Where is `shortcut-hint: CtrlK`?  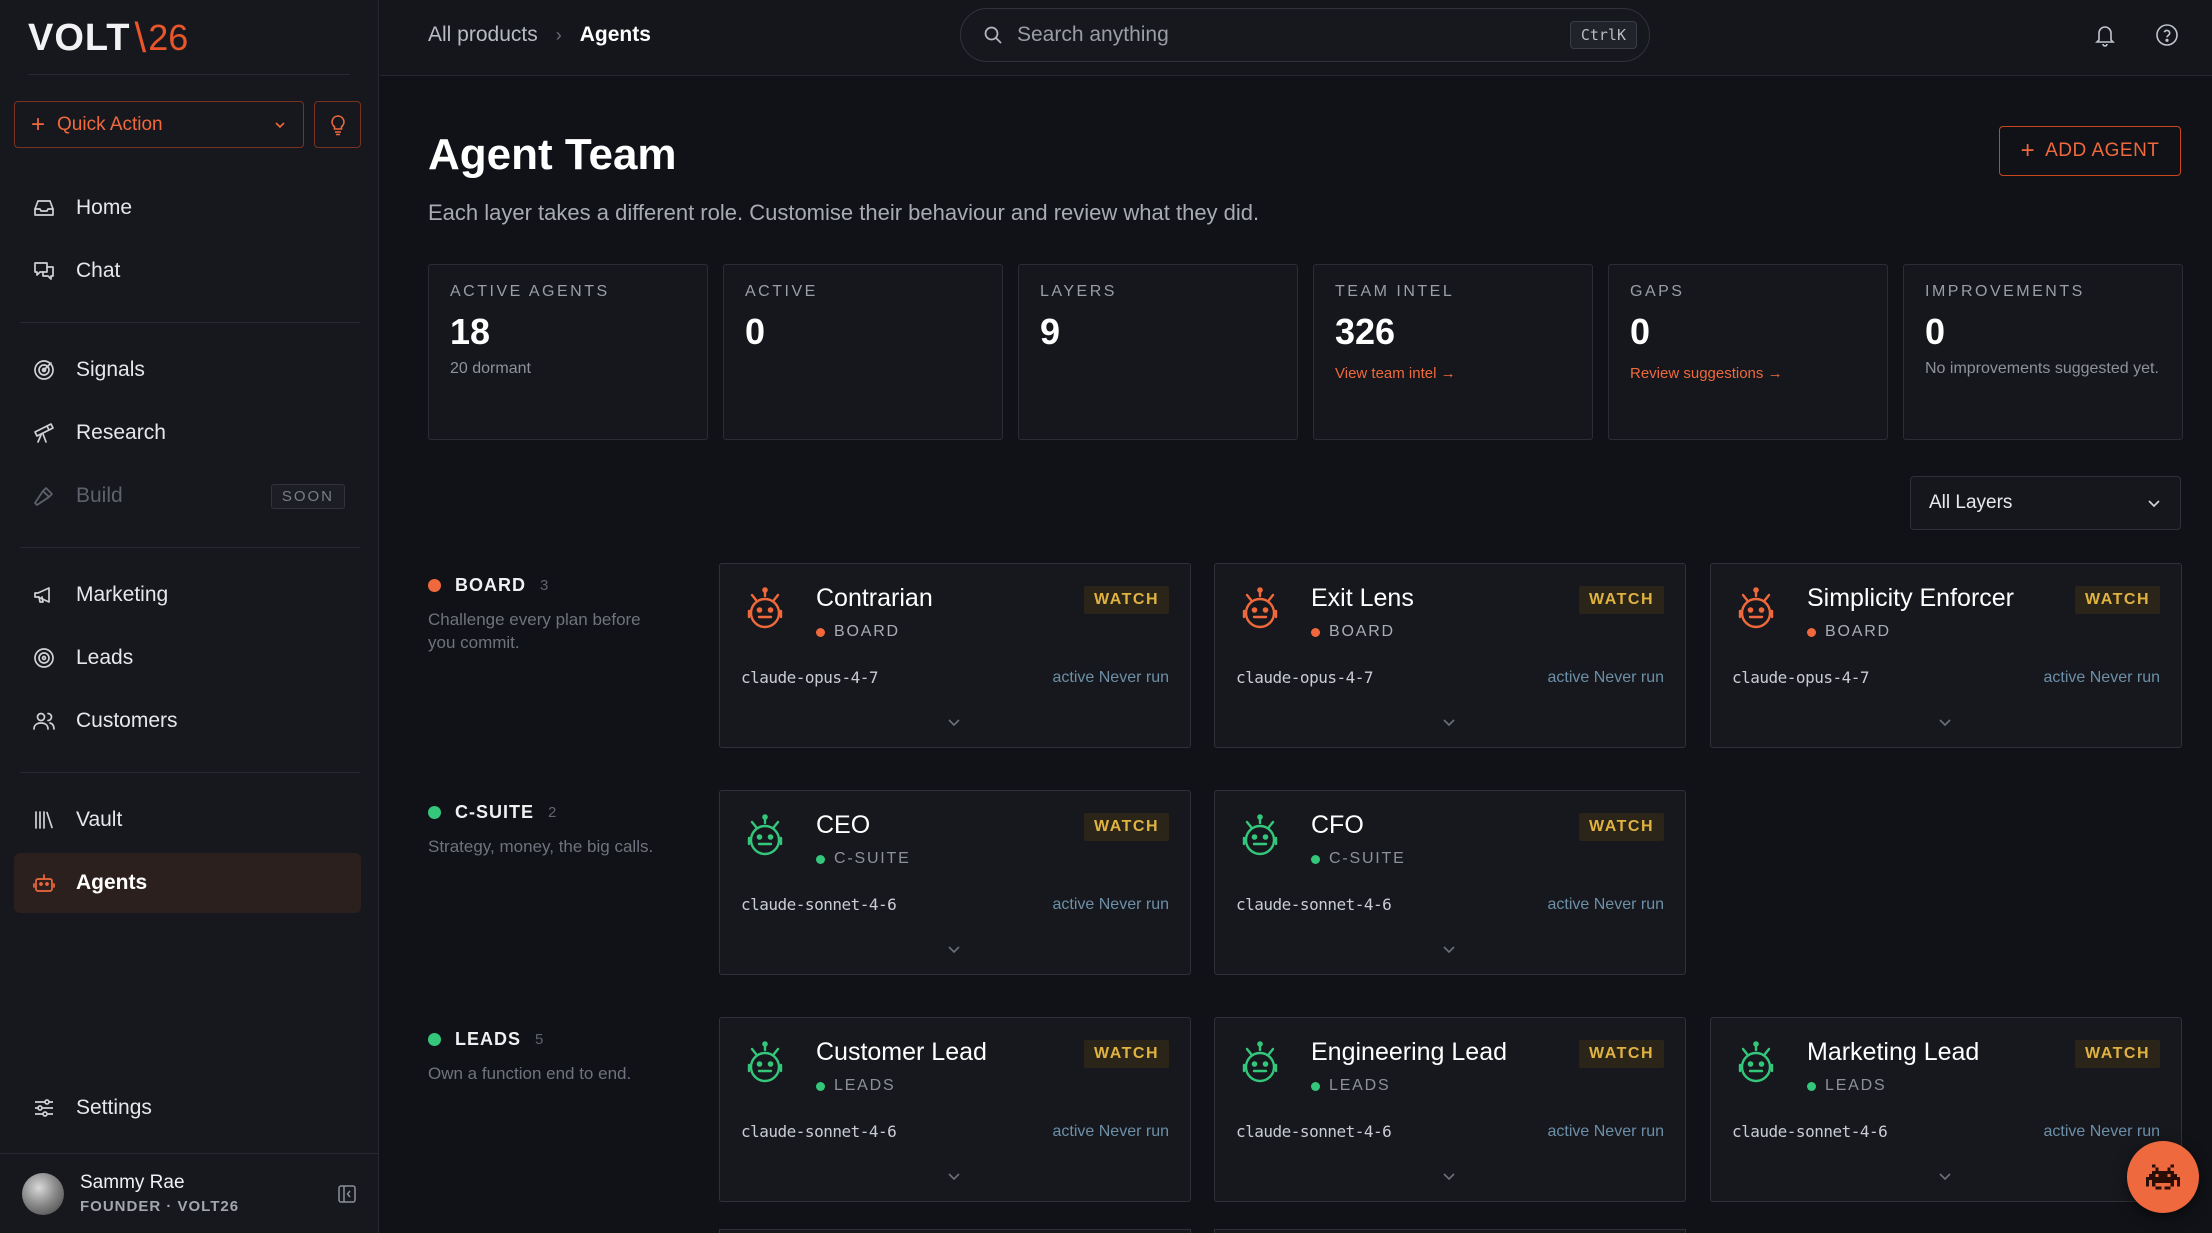
shortcut-hint: CtrlK is located at coordinates (1603, 35).